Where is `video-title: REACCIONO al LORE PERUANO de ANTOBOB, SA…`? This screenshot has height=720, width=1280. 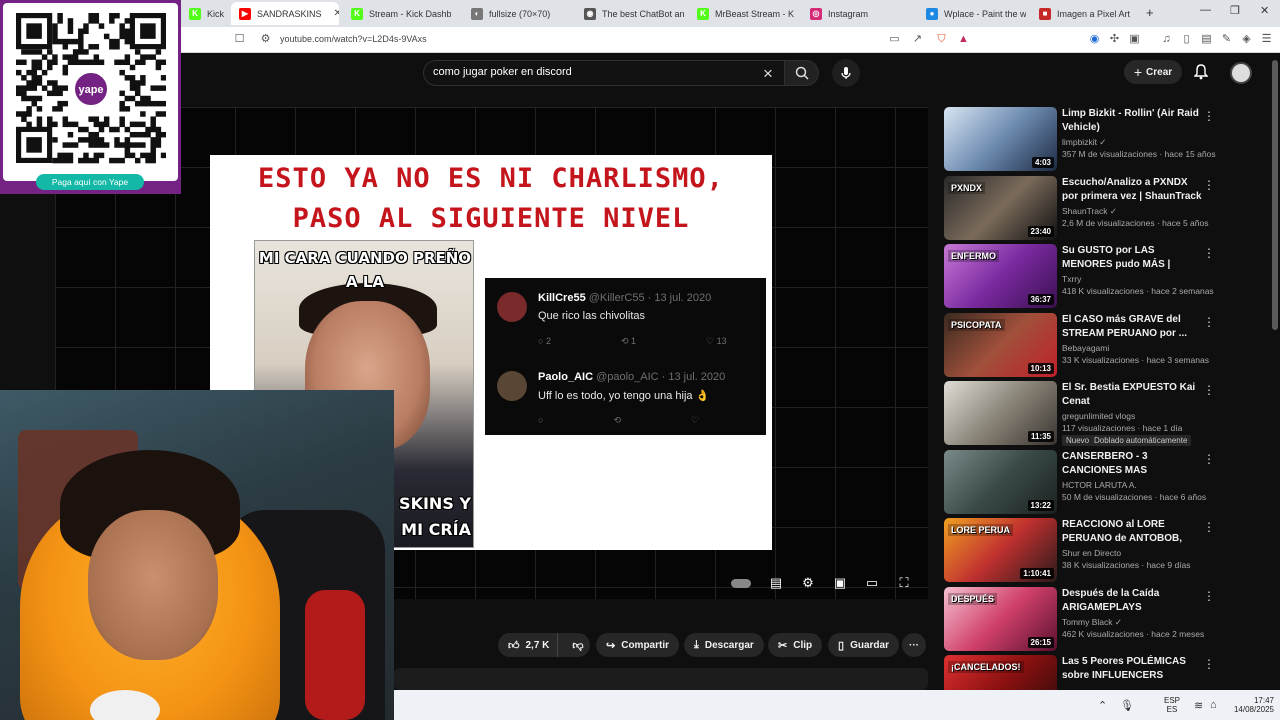 video-title: REACCIONO al LORE PERUANO de ANTOBOB, SA… is located at coordinates (1132, 532).